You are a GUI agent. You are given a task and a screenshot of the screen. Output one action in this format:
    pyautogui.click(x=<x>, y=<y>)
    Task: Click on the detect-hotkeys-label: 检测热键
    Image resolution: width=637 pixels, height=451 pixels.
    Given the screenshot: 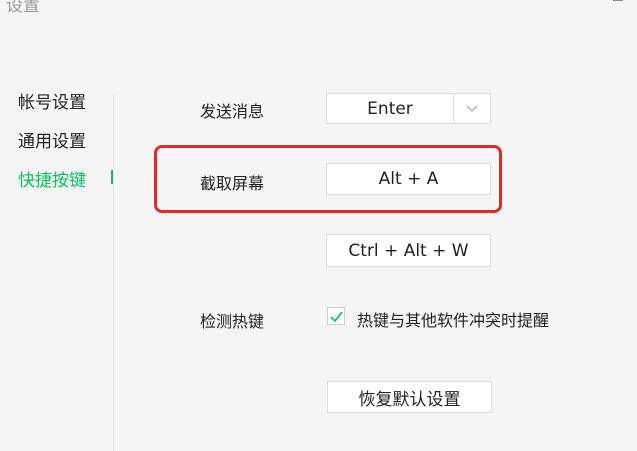 What is the action you would take?
    pyautogui.click(x=232, y=321)
    